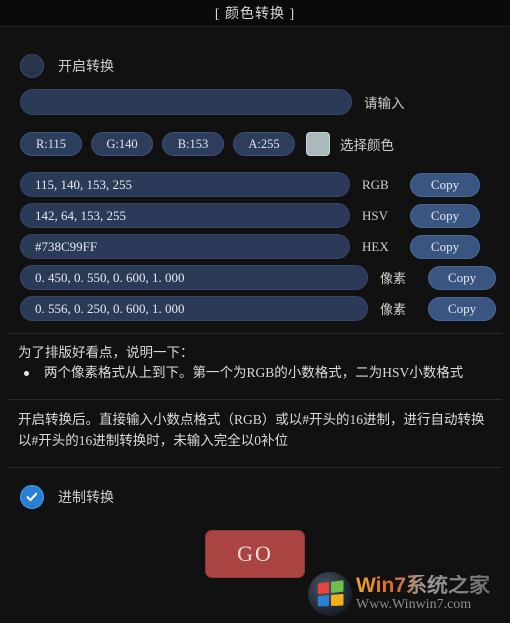 The height and width of the screenshot is (623, 510). I want to click on window-title: [ 颜色转换 ], so click(255, 14).